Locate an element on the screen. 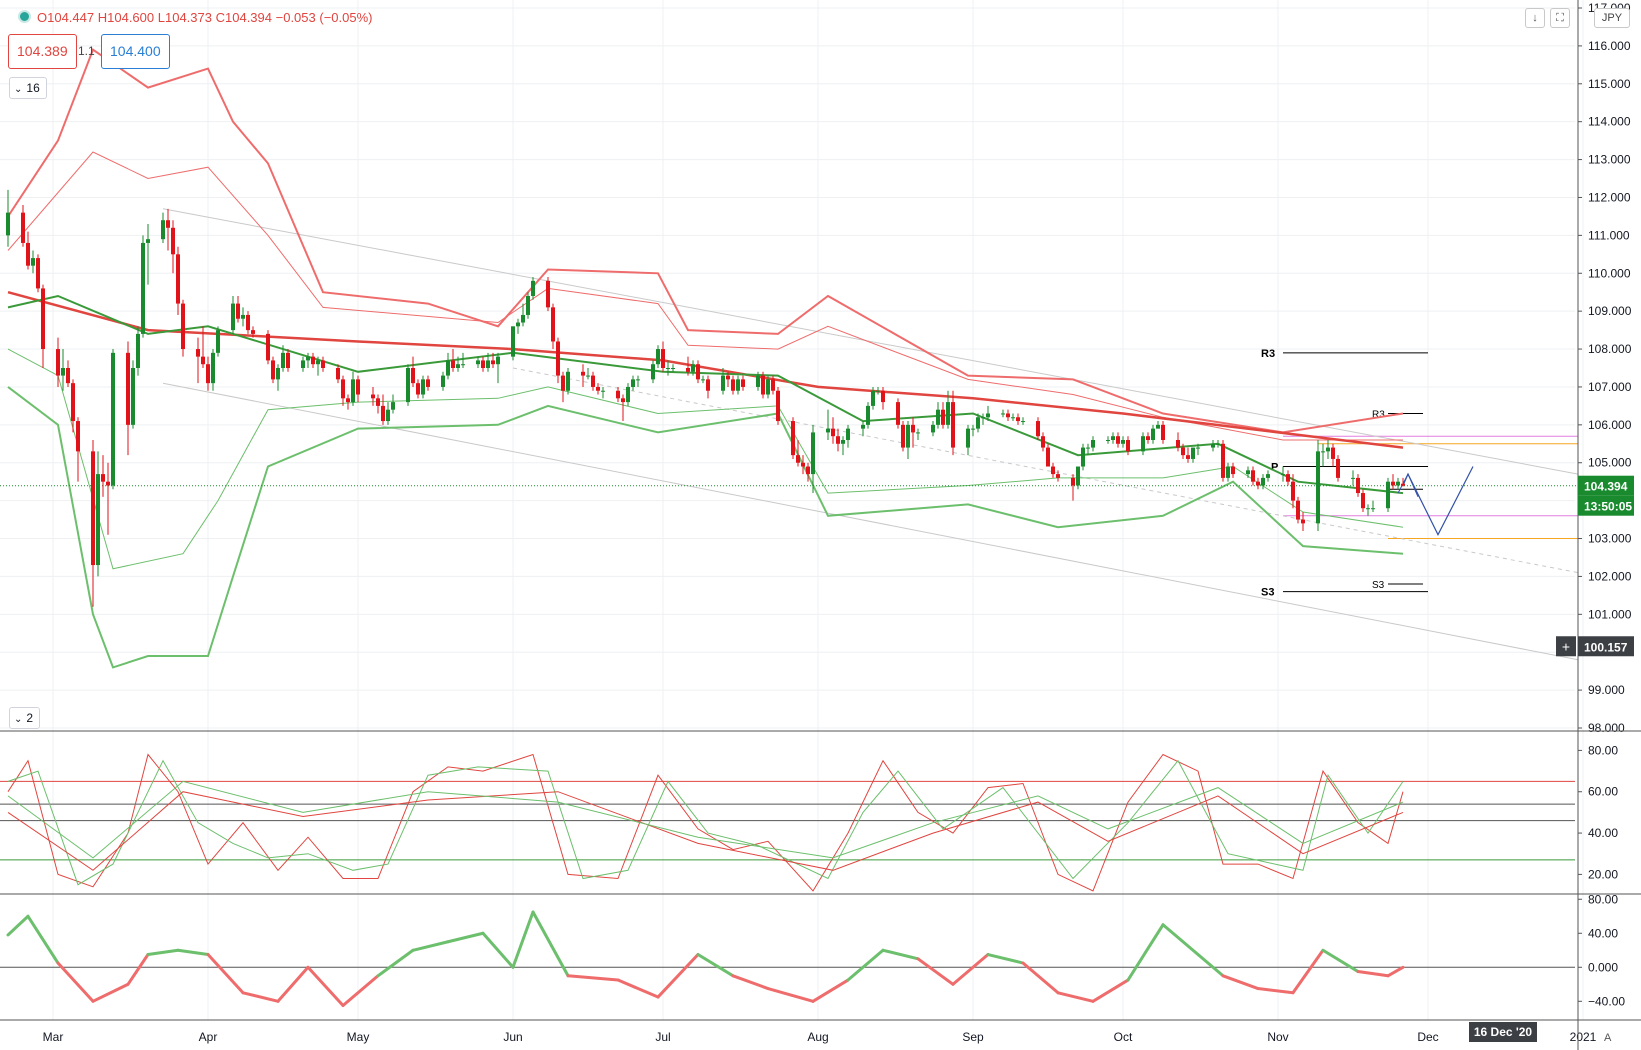  ohlc-low: L104.373 is located at coordinates (184, 17).